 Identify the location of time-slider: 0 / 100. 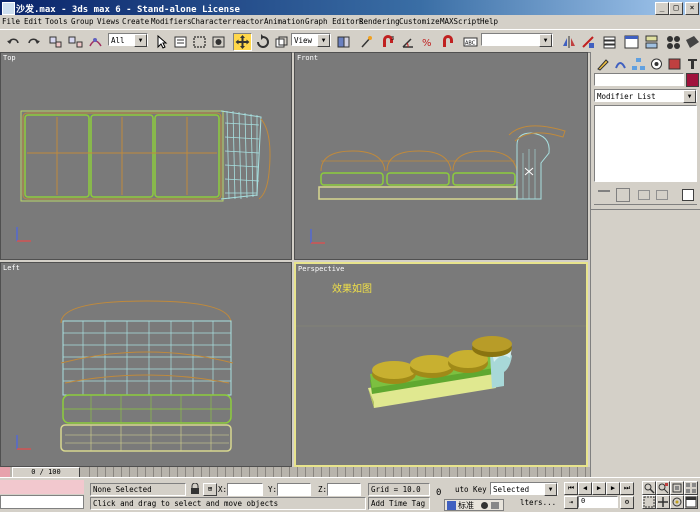
(295, 472).